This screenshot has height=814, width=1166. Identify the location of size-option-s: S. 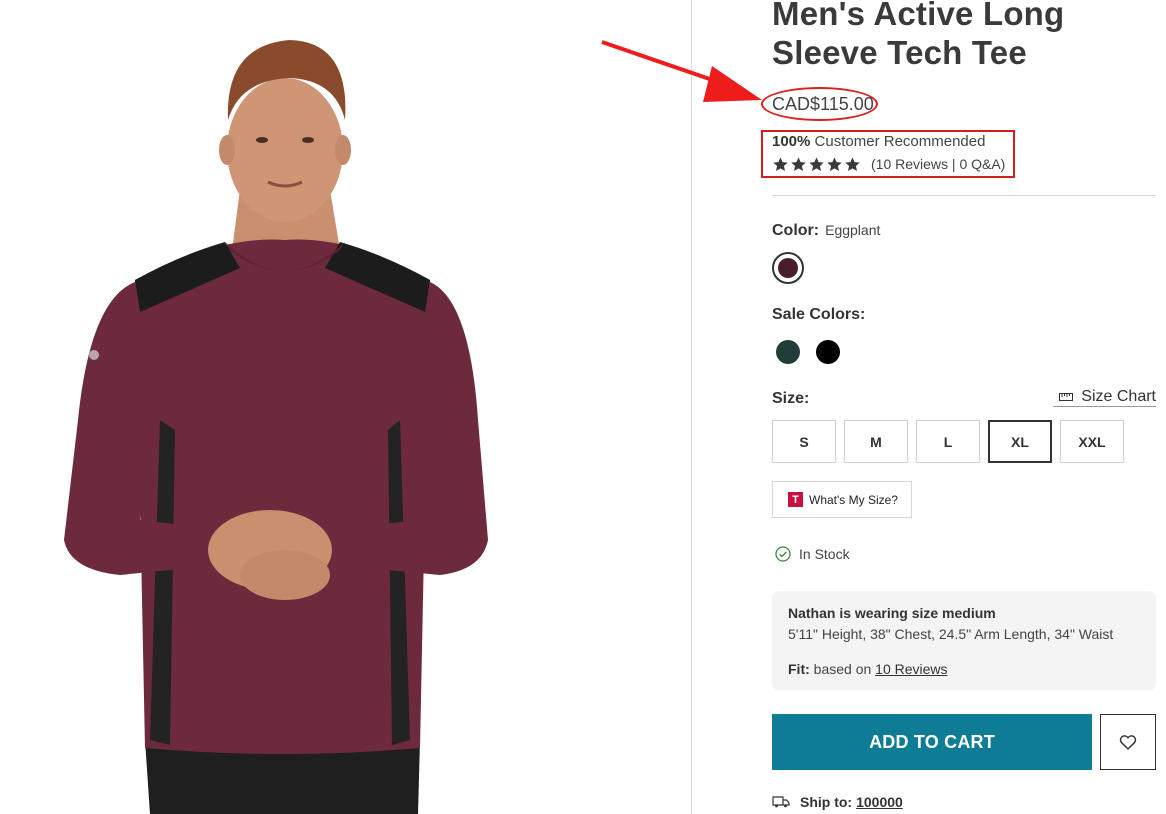
(804, 441).